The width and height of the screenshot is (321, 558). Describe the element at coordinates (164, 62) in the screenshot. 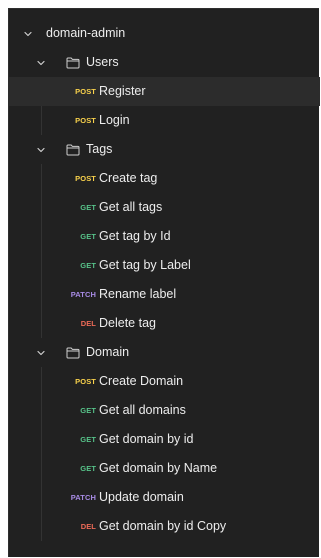

I see `folder-row-users: Users` at that location.